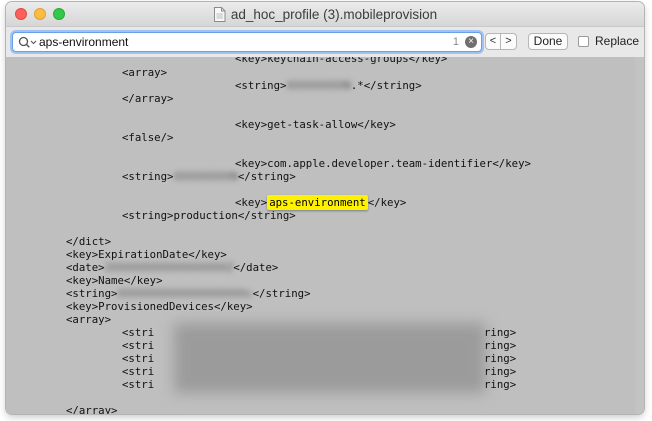  I want to click on redacted-text: 2XXXXXXXXXXXXXXXXXXZ, so click(169, 267).